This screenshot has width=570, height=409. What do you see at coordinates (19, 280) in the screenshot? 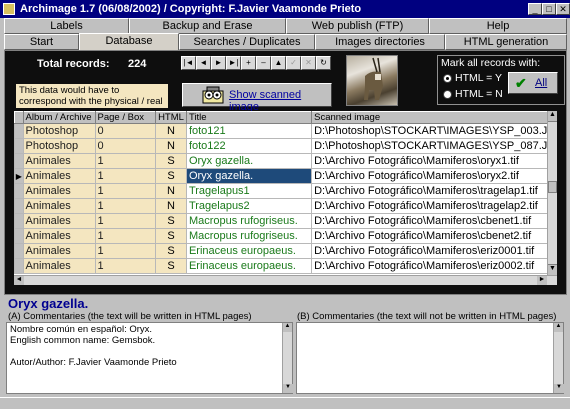
I see `scroll-left-arrow-icon: ◄` at bounding box center [19, 280].